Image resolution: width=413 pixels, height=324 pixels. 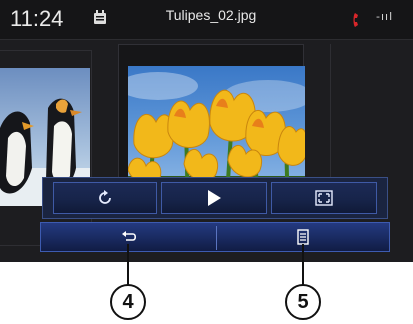 What do you see at coordinates (303, 302) in the screenshot?
I see `callout-menu-number: 5` at bounding box center [303, 302].